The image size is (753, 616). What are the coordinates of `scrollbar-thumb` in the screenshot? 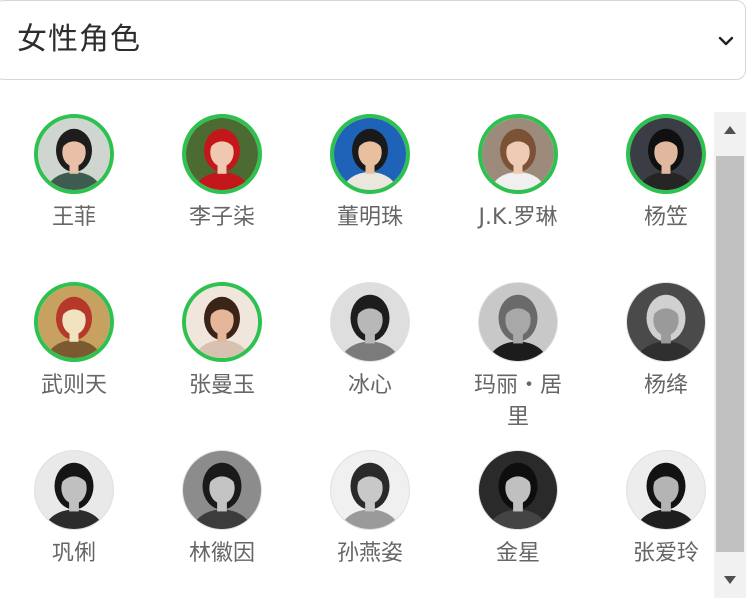 It's located at (730, 354).